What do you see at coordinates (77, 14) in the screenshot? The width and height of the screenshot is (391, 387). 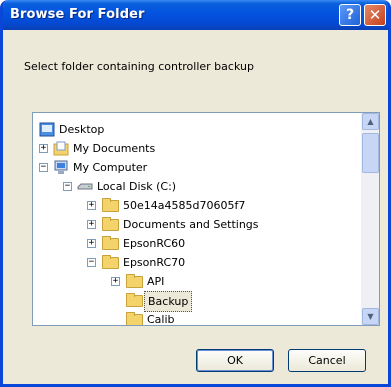 I see `window-title: Browse For Folder` at bounding box center [77, 14].